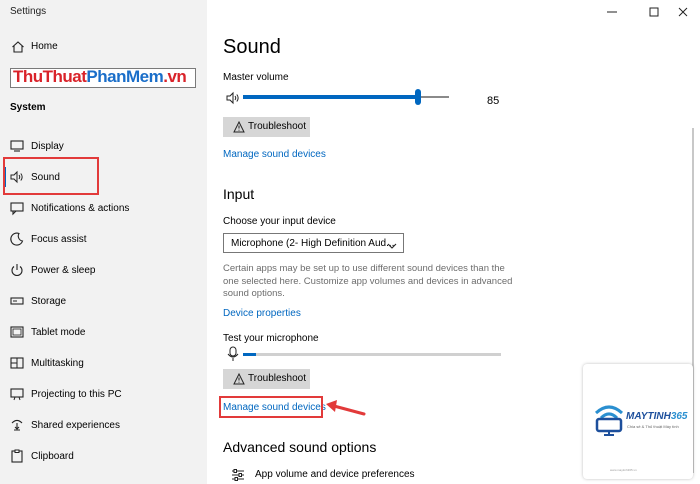  Describe the element at coordinates (17, 146) in the screenshot. I see `display-icon` at that location.